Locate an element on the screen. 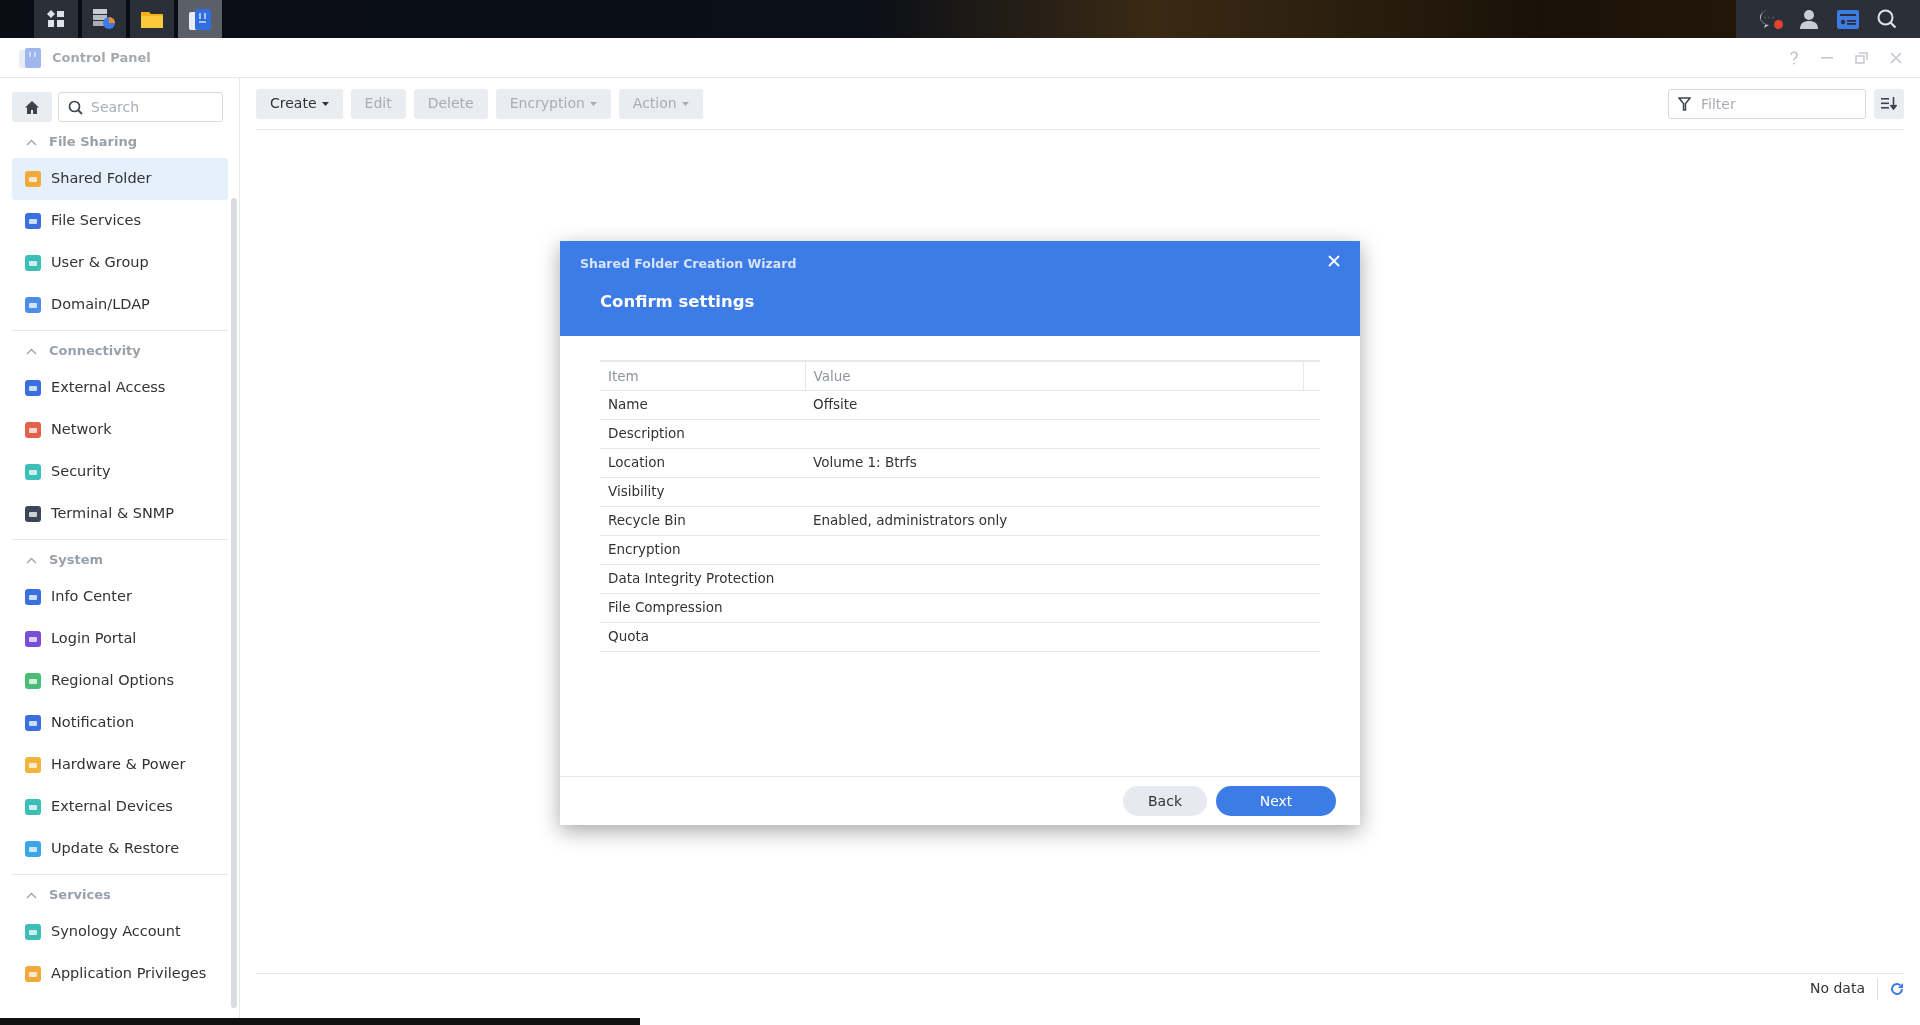 This screenshot has width=1920, height=1025. grid-icon is located at coordinates (56, 19).